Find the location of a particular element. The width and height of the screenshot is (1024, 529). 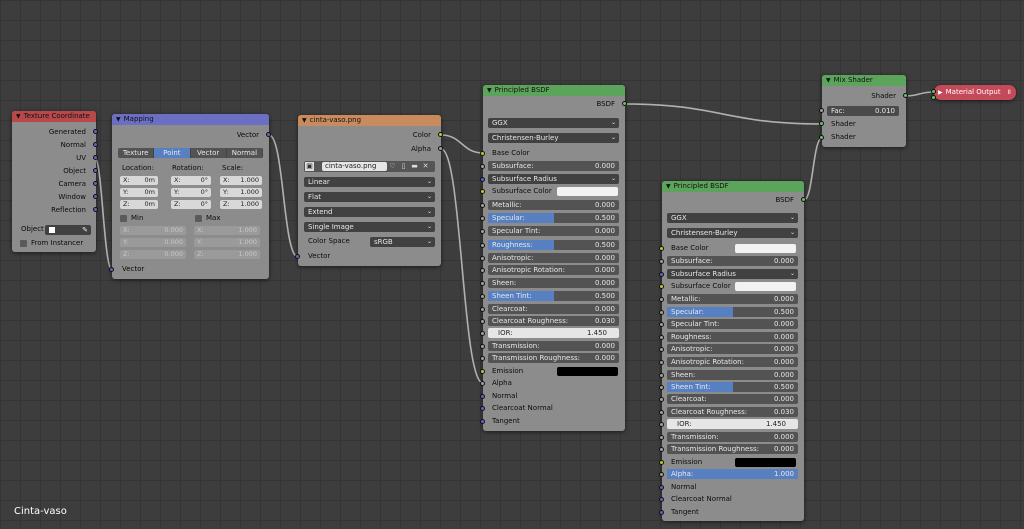

node-header: ▶ Material Output is located at coordinates (975, 92).